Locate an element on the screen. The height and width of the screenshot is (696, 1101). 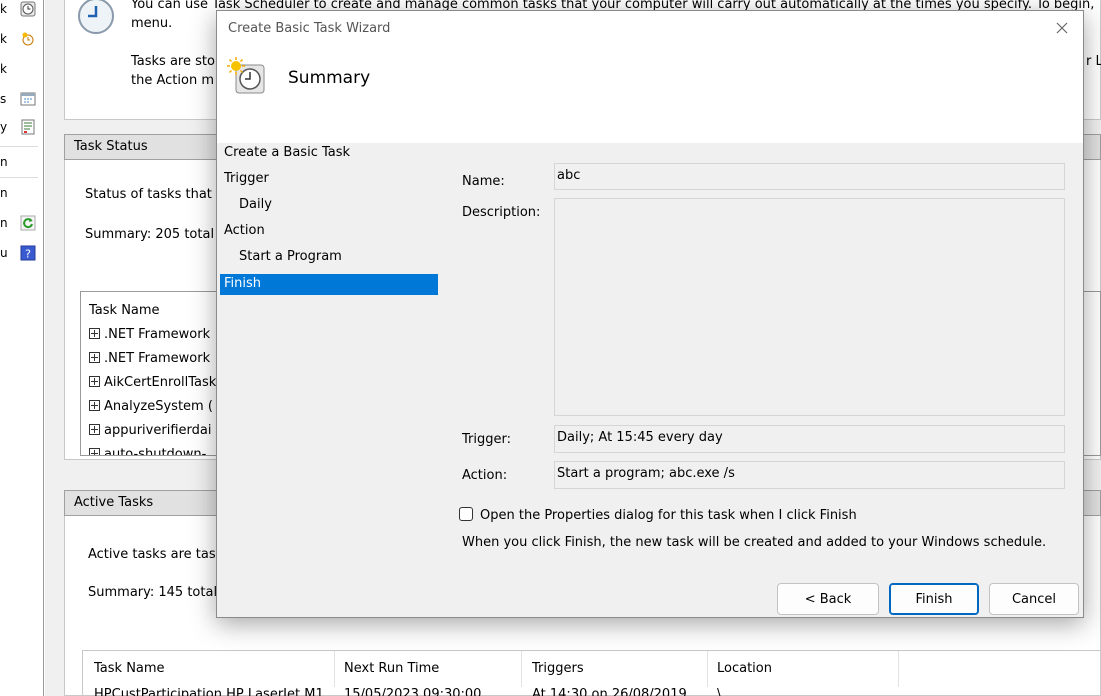
task-wizard-icon is located at coordinates (246, 75).